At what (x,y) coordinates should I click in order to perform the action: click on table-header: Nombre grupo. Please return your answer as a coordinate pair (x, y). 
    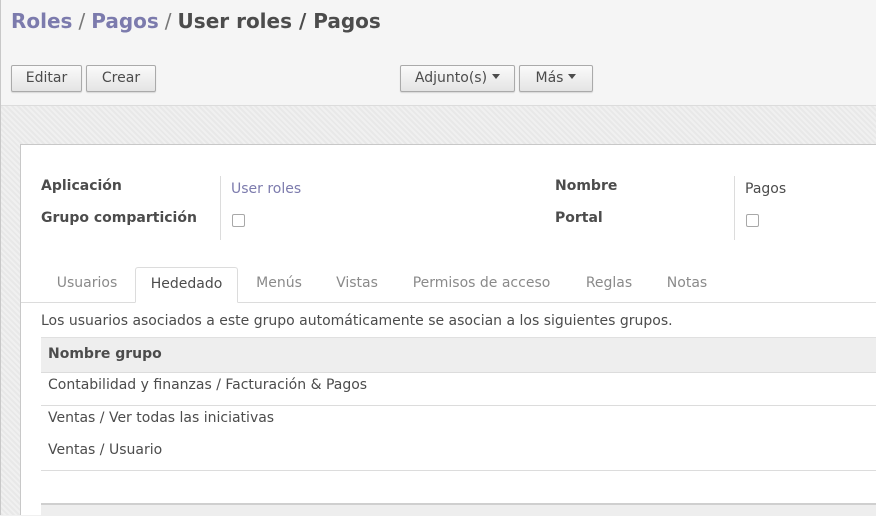
    Looking at the image, I should click on (458, 355).